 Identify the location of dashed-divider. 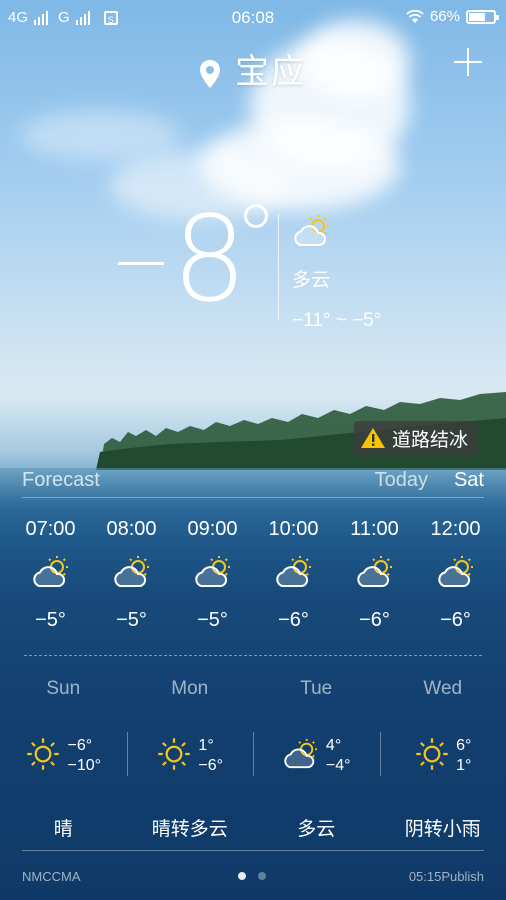
(253, 655).